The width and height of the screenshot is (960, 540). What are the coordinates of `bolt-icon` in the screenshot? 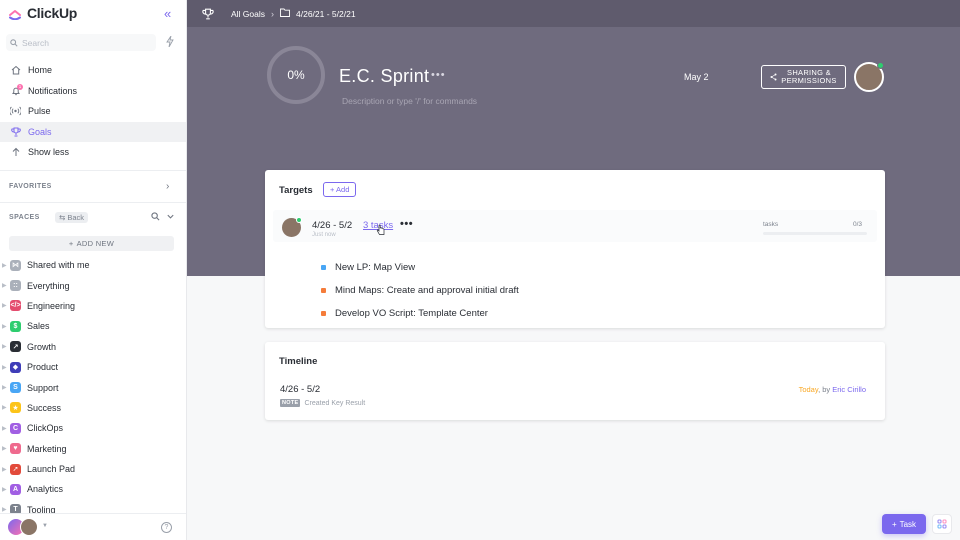 It's located at (170, 42).